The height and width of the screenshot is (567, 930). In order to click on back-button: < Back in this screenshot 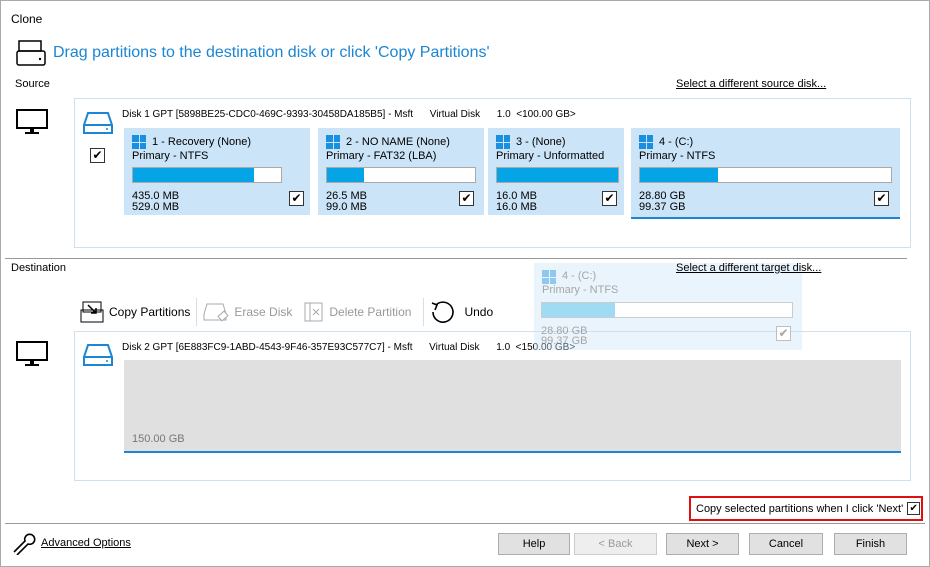, I will do `click(615, 544)`.